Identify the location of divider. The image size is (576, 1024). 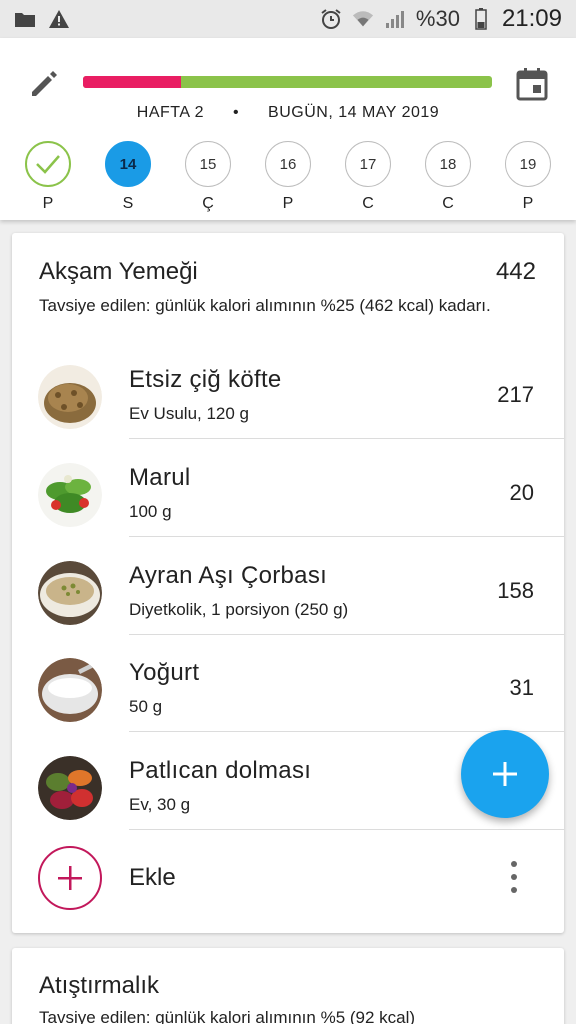
(346, 829).